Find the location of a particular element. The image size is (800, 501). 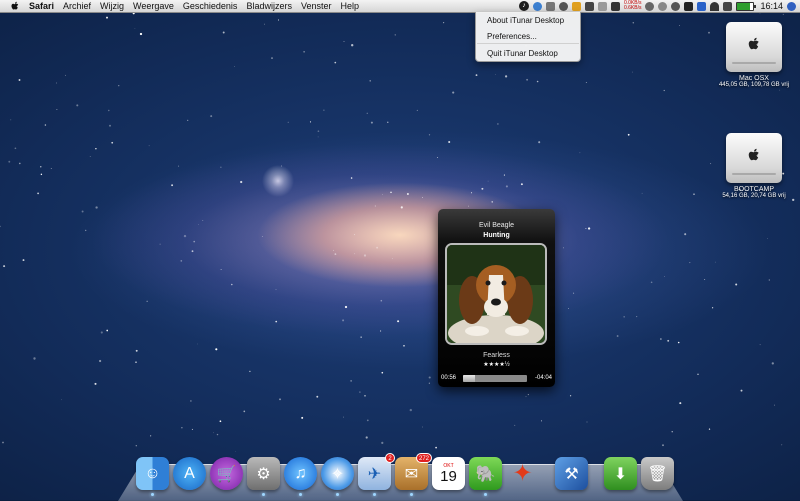

itunar-menu-icon: ♪ is located at coordinates (523, 6).